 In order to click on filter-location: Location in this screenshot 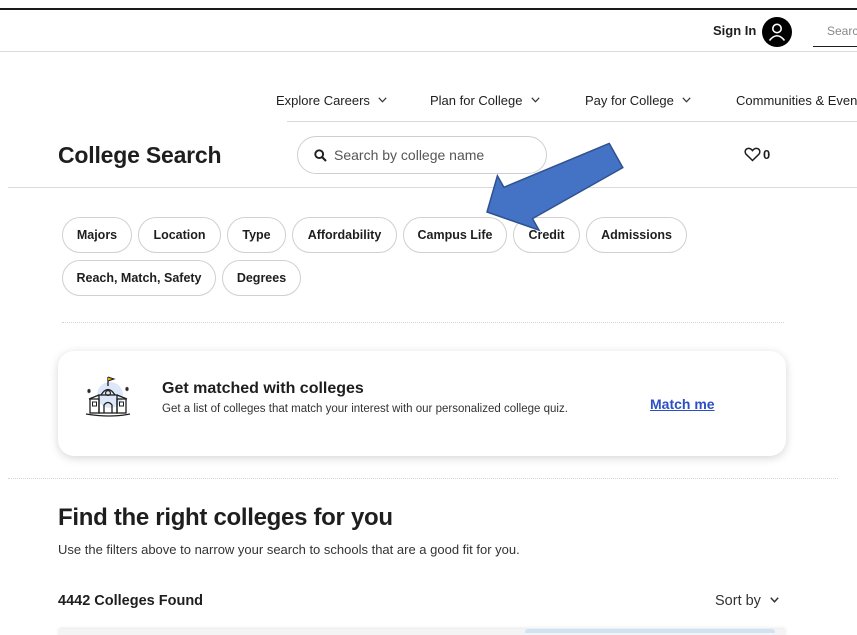, I will do `click(179, 235)`.